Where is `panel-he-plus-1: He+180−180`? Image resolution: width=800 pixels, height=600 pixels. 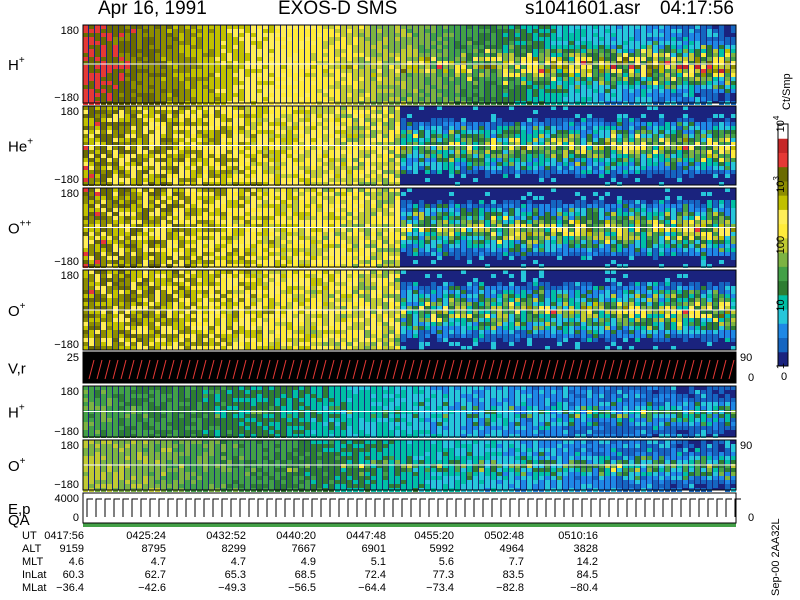 panel-he-plus-1: He+180−180 is located at coordinates (372, 145).